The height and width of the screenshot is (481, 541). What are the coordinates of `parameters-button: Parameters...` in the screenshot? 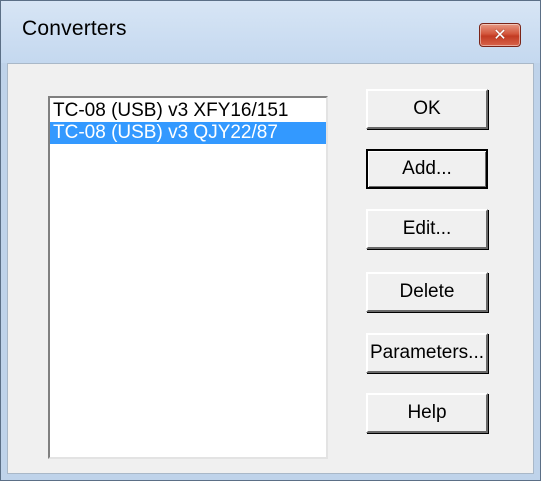 It's located at (427, 353).